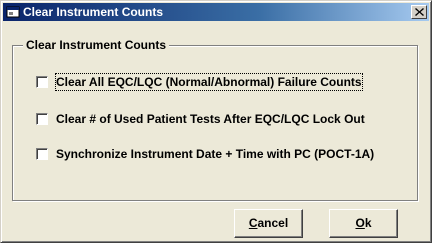 The image size is (432, 243). I want to click on groupbox-label: Clear Instrument Counts, so click(96, 45).